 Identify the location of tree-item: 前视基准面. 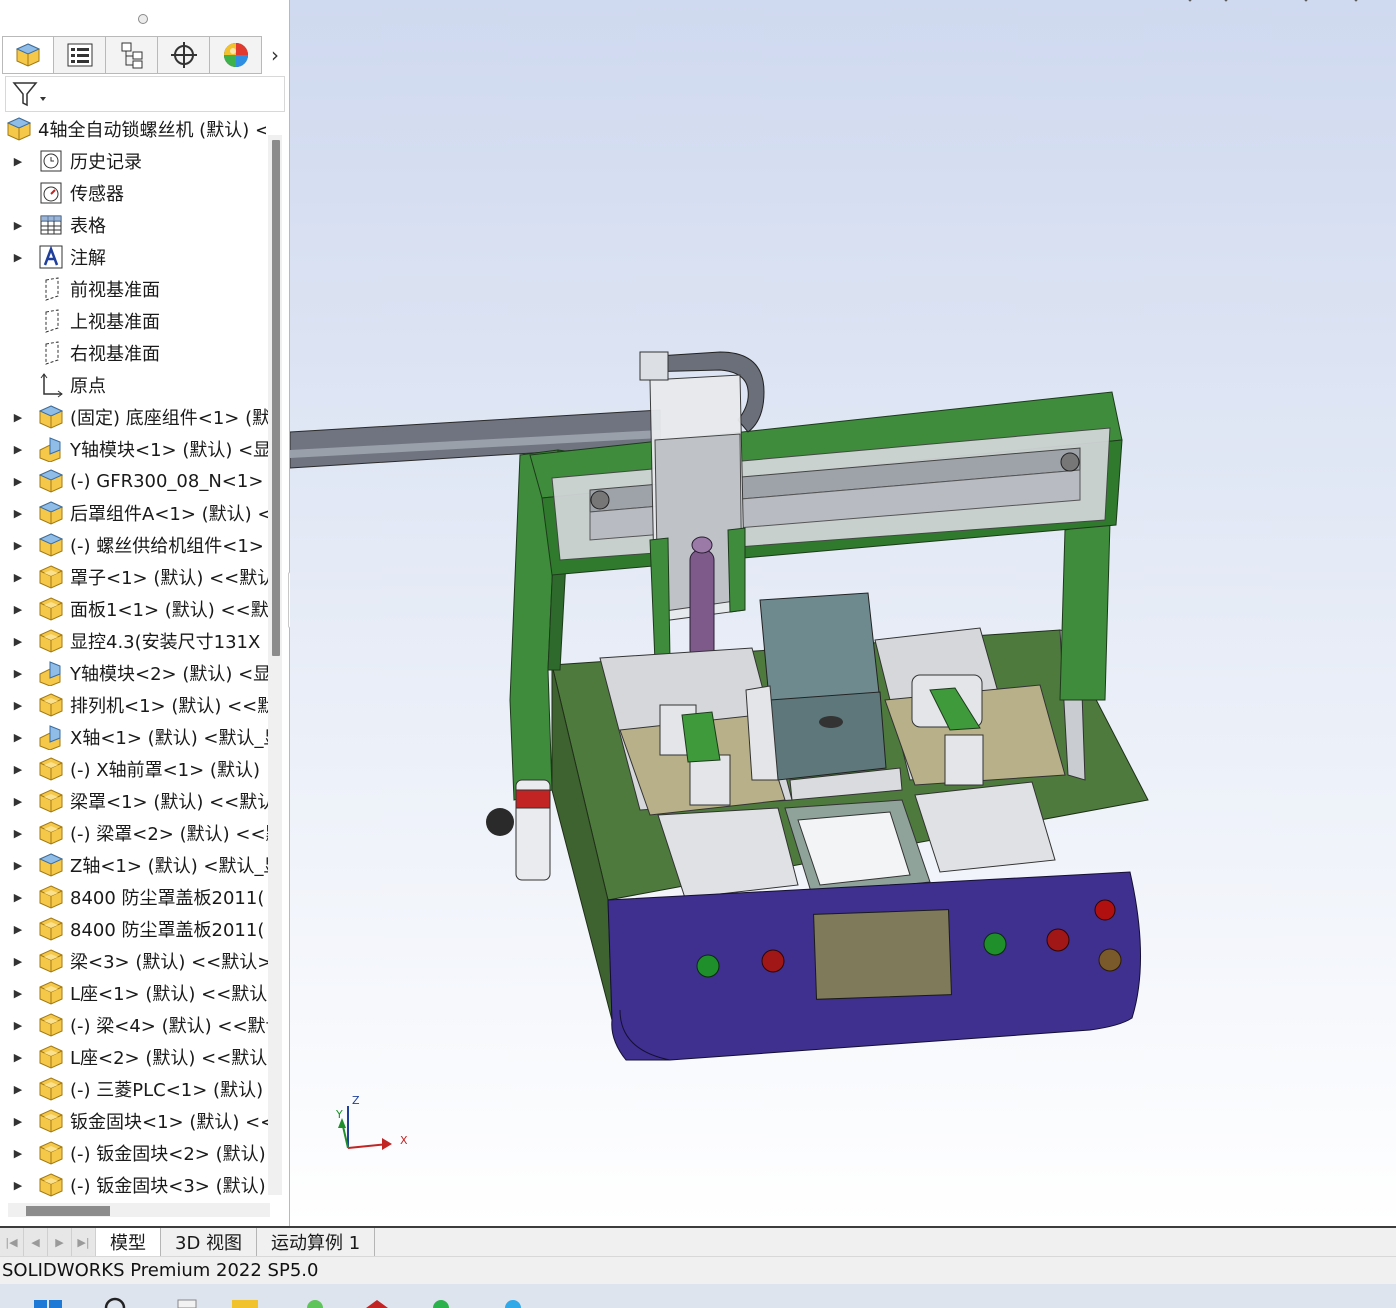
(134, 289).